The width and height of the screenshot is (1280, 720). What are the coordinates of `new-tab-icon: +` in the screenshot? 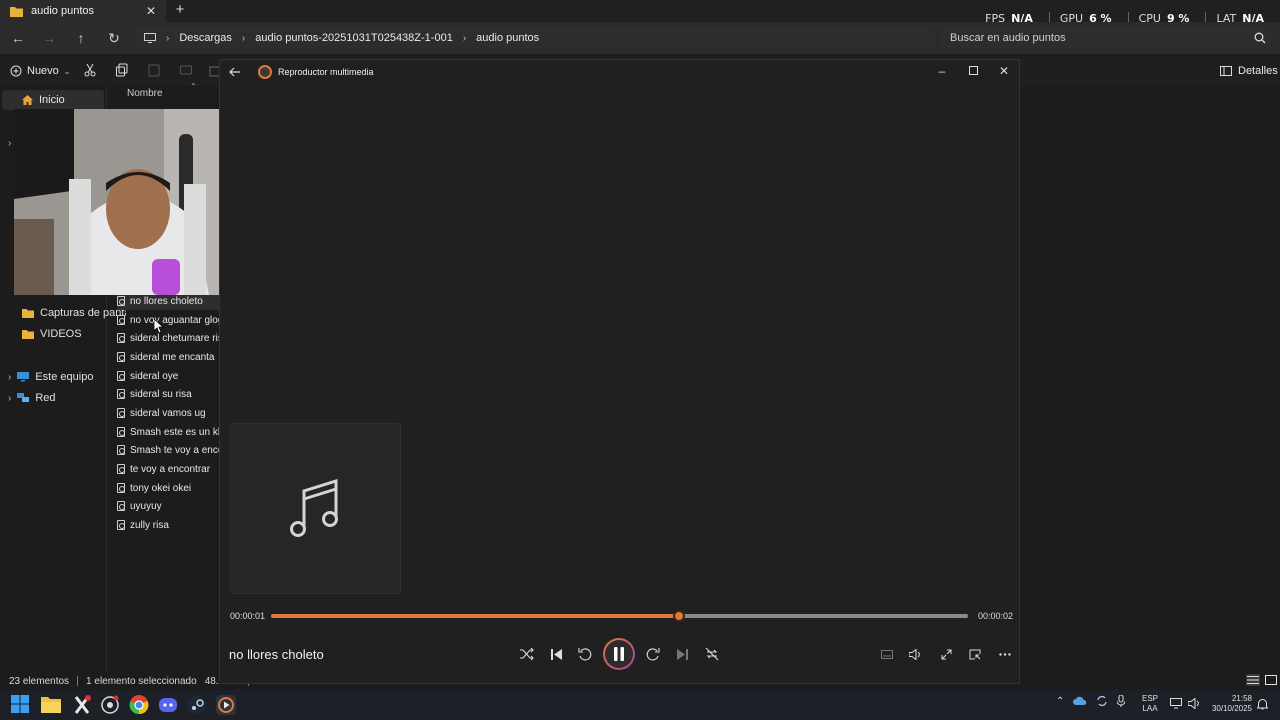 It's located at (180, 10).